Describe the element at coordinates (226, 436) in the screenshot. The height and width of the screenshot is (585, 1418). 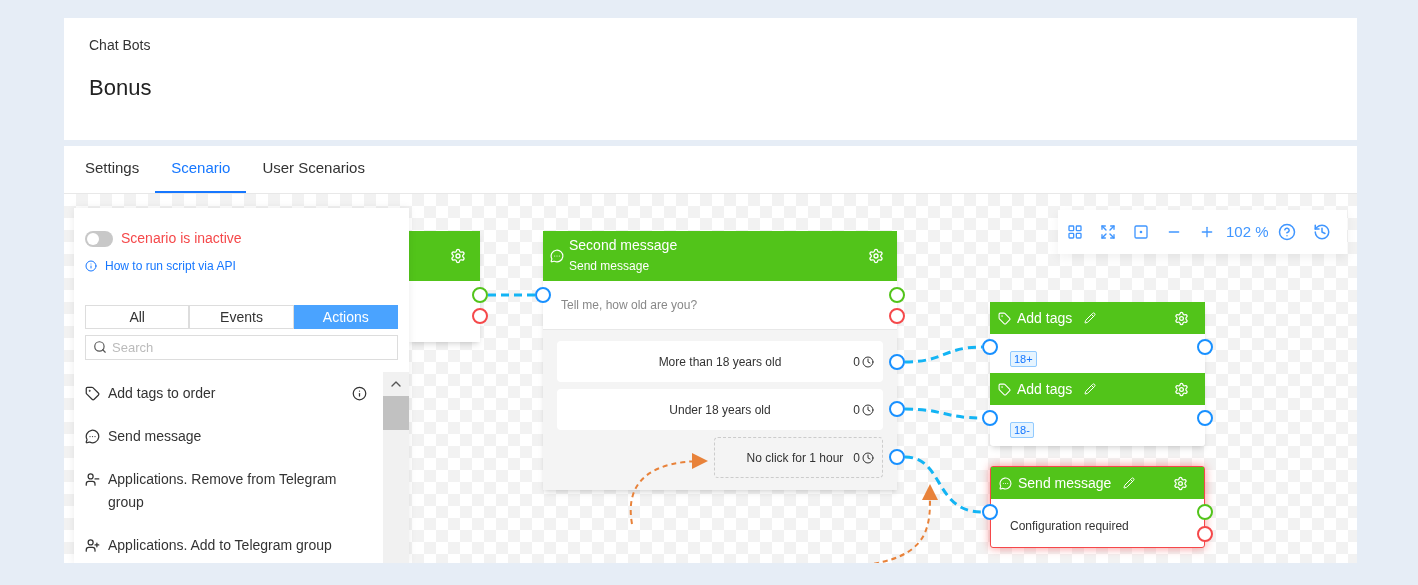
I see `action-item: Send message` at that location.